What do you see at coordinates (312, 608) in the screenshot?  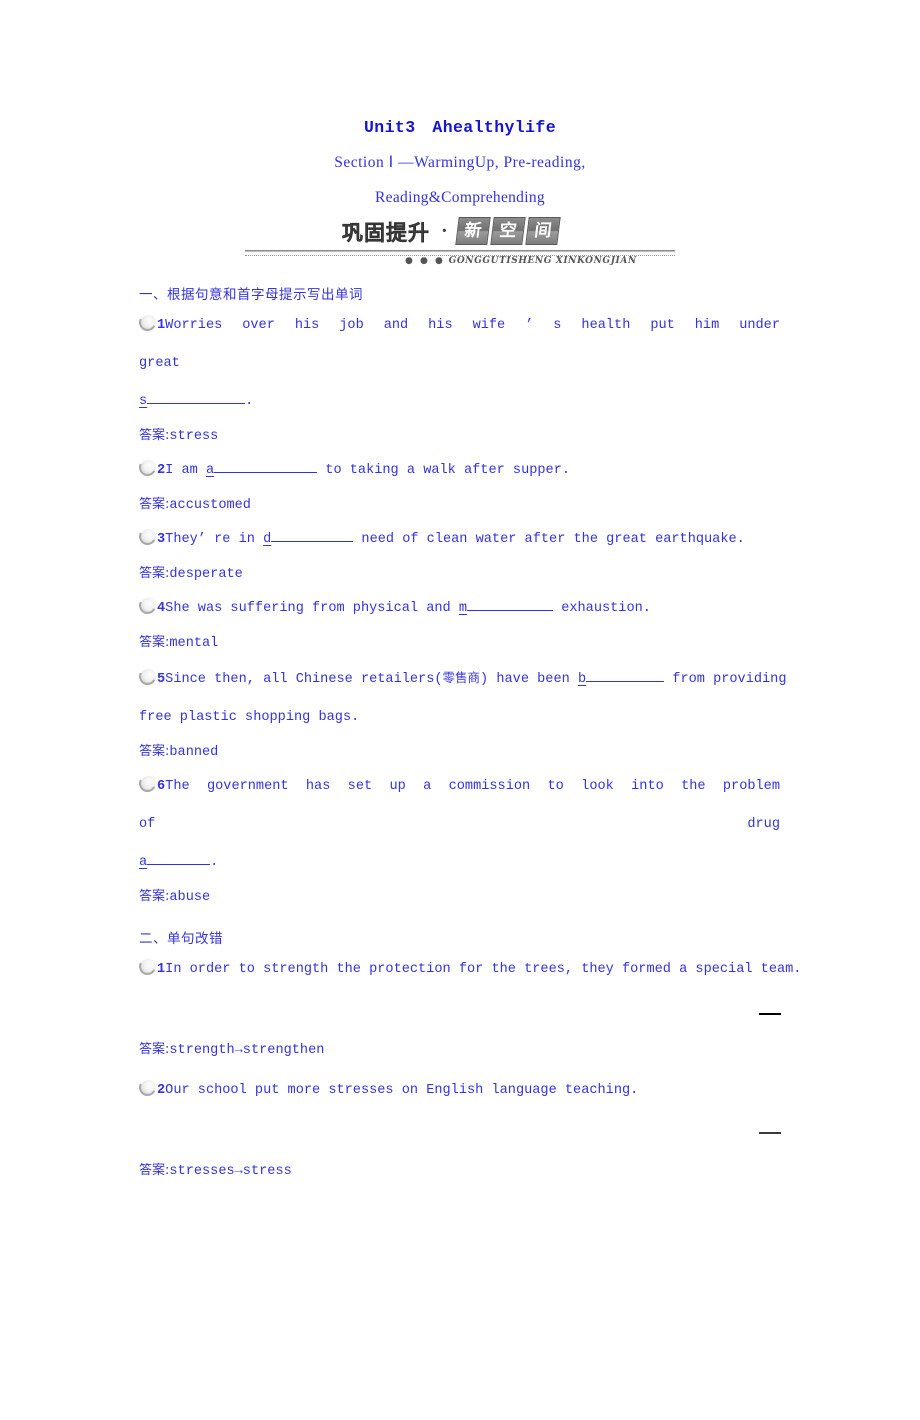 I see `question-4-text-before: She was suffering from physical and` at bounding box center [312, 608].